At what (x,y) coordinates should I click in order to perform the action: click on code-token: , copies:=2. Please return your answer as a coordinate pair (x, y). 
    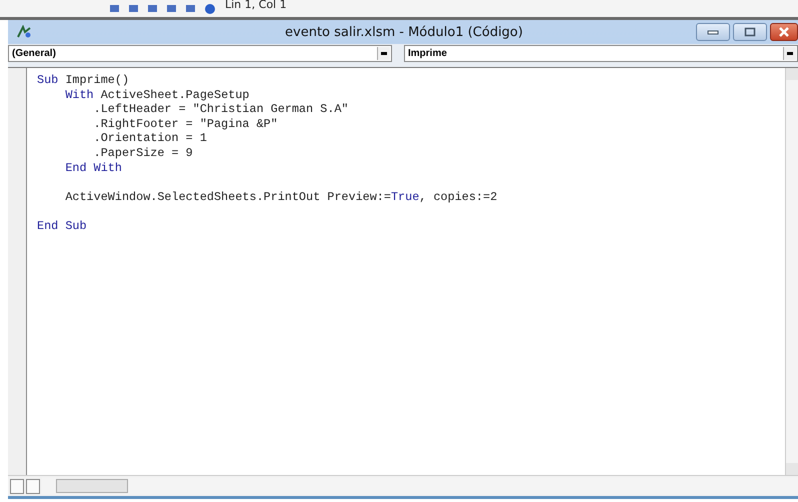
    Looking at the image, I should click on (458, 197).